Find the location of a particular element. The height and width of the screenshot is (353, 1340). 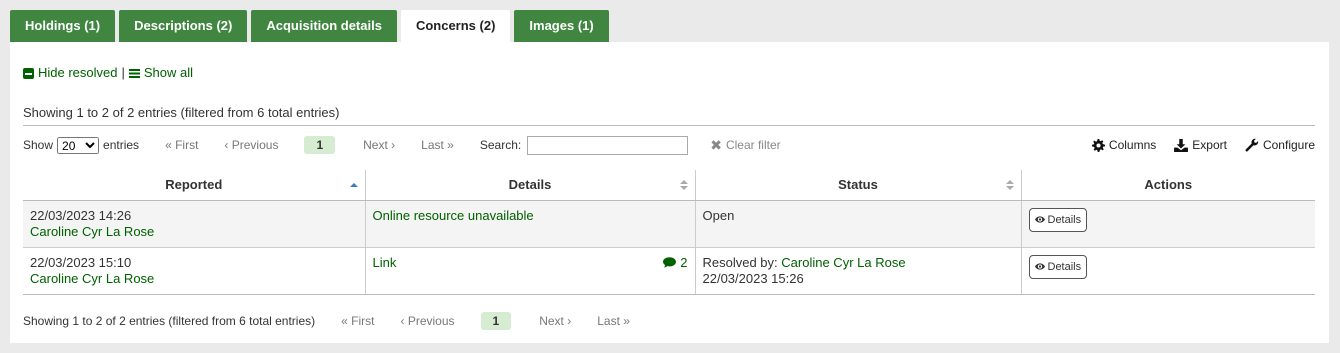

resolve-filter-bar: Hide resolved | Show all is located at coordinates (108, 72).